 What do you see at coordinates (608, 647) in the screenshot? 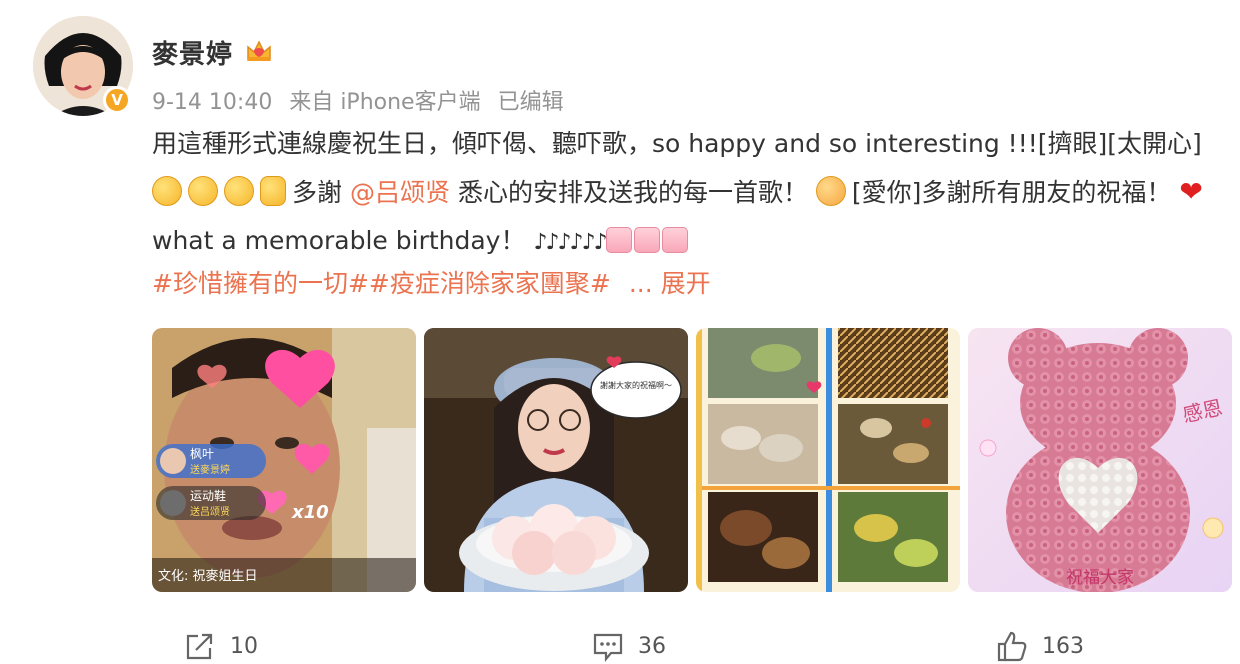
I see `comment-icon` at bounding box center [608, 647].